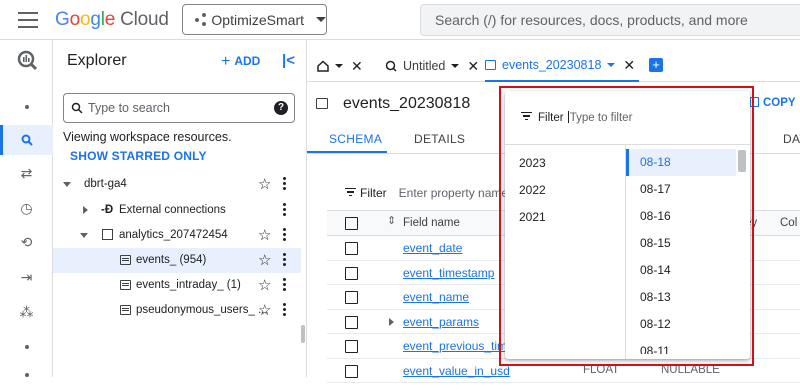 This screenshot has height=390, width=800. What do you see at coordinates (391, 66) in the screenshot?
I see `query-icon` at bounding box center [391, 66].